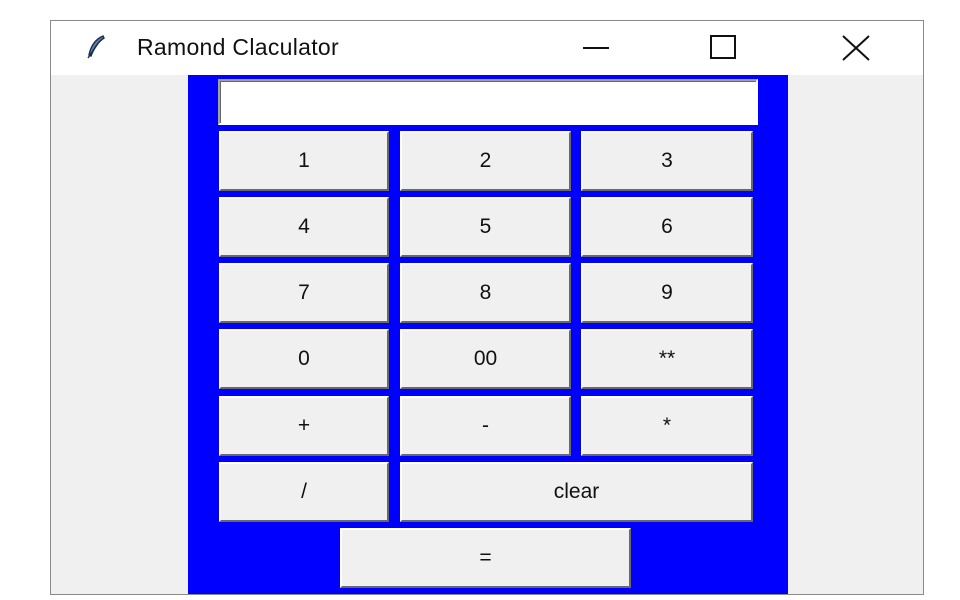  What do you see at coordinates (485, 227) in the screenshot?
I see `button-5: 5` at bounding box center [485, 227].